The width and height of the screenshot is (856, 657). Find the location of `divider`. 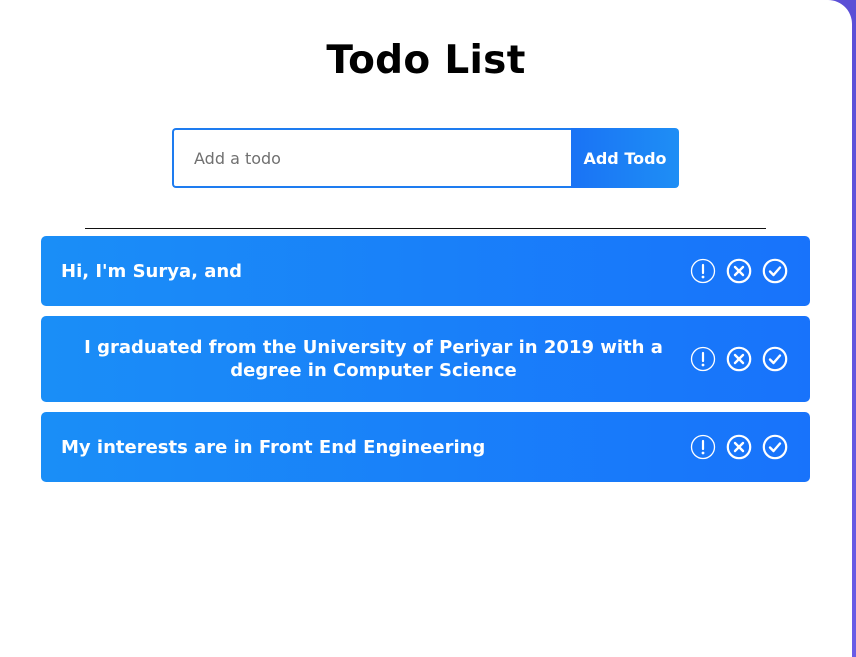

divider is located at coordinates (425, 228).